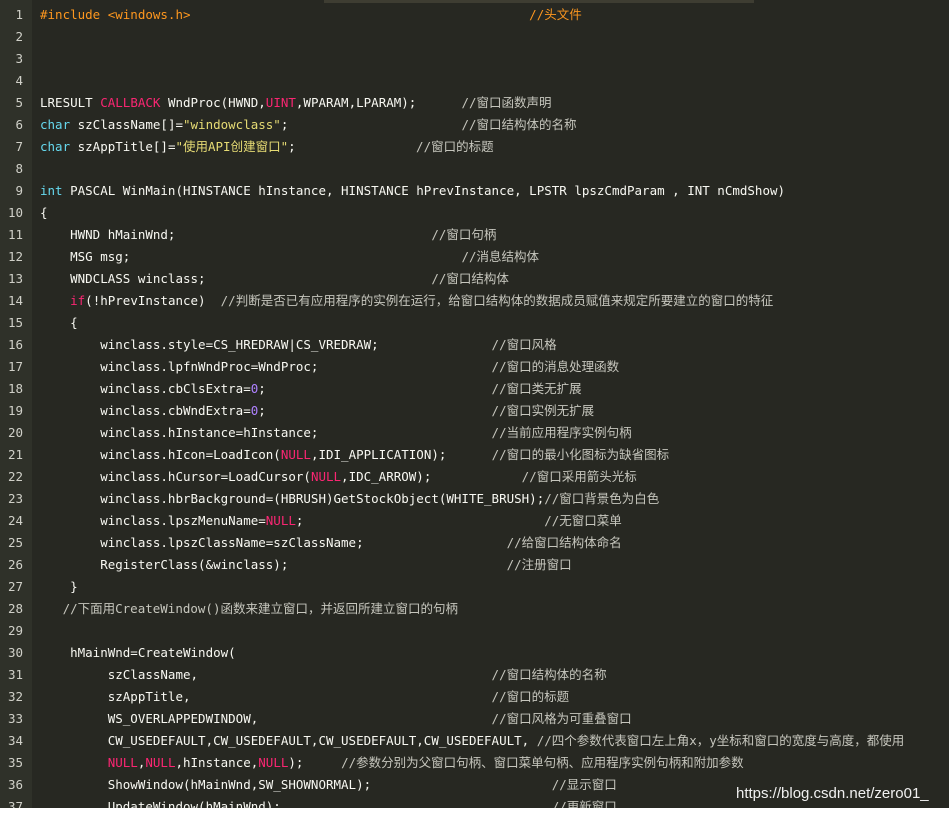 This screenshot has width=949, height=814. Describe the element at coordinates (15, 234) in the screenshot. I see `line-number: 11` at that location.